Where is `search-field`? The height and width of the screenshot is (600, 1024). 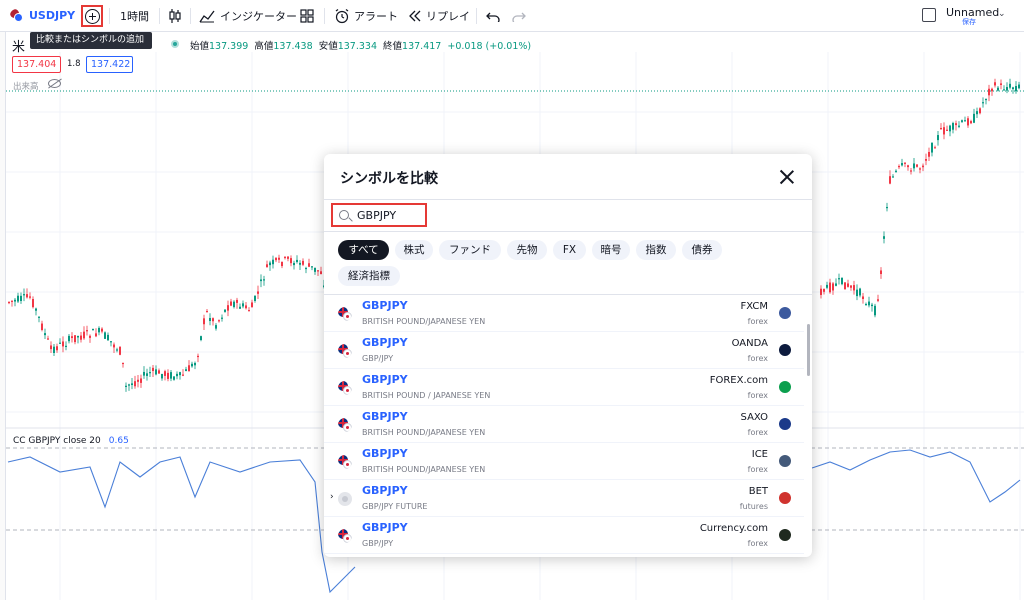 search-field is located at coordinates (379, 215).